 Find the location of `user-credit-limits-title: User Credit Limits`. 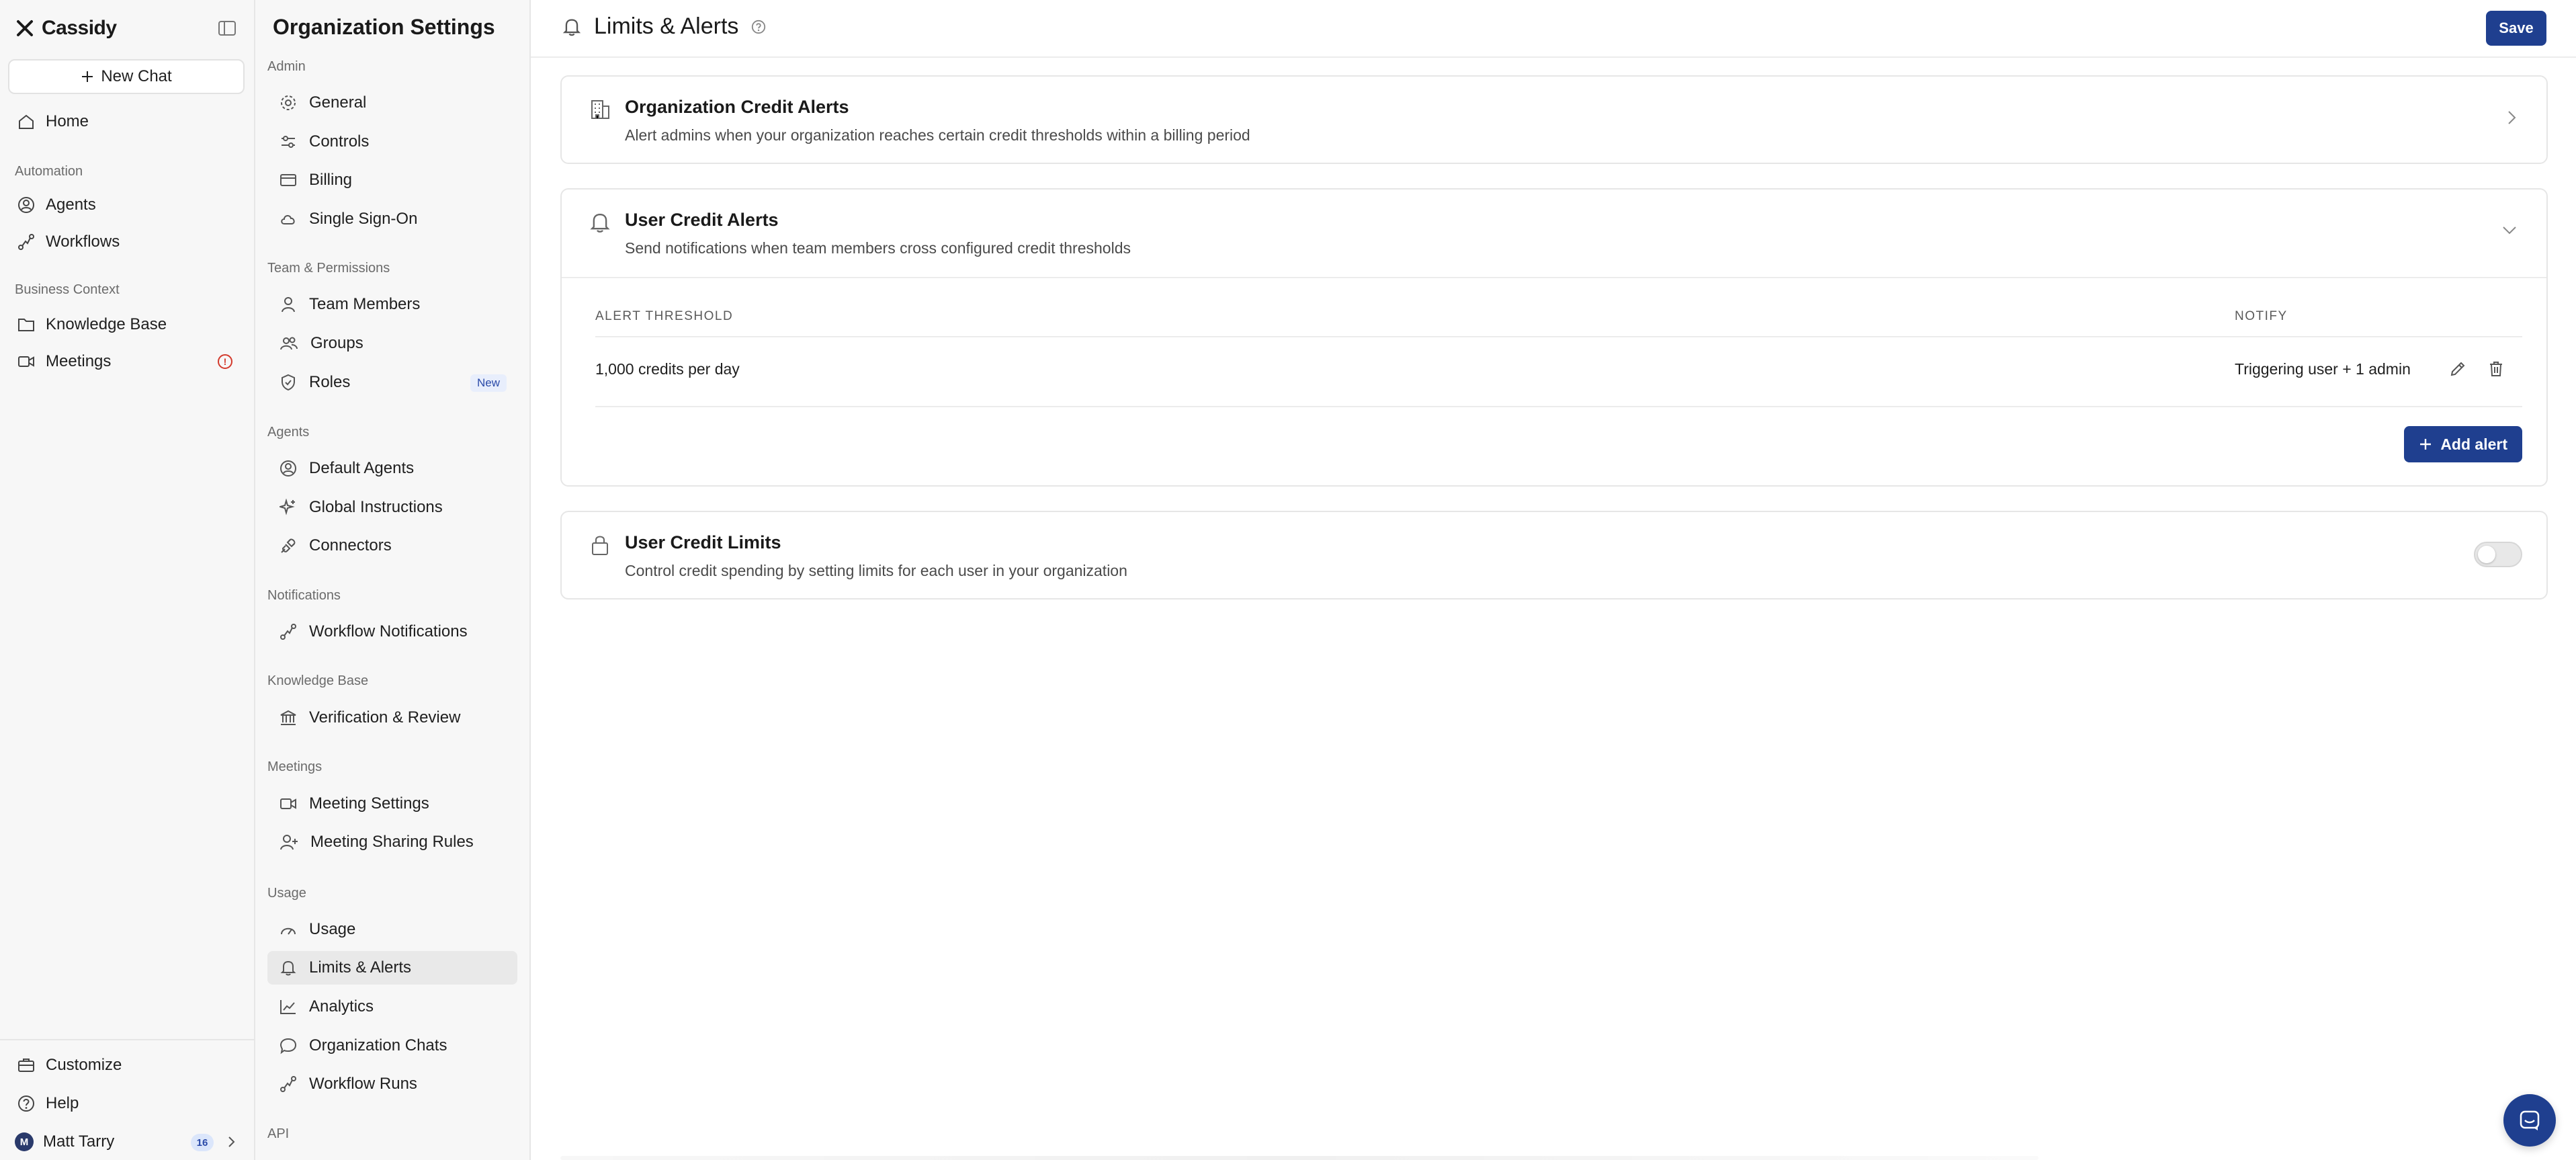

user-credit-limits-title: User Credit Limits is located at coordinates (703, 542).